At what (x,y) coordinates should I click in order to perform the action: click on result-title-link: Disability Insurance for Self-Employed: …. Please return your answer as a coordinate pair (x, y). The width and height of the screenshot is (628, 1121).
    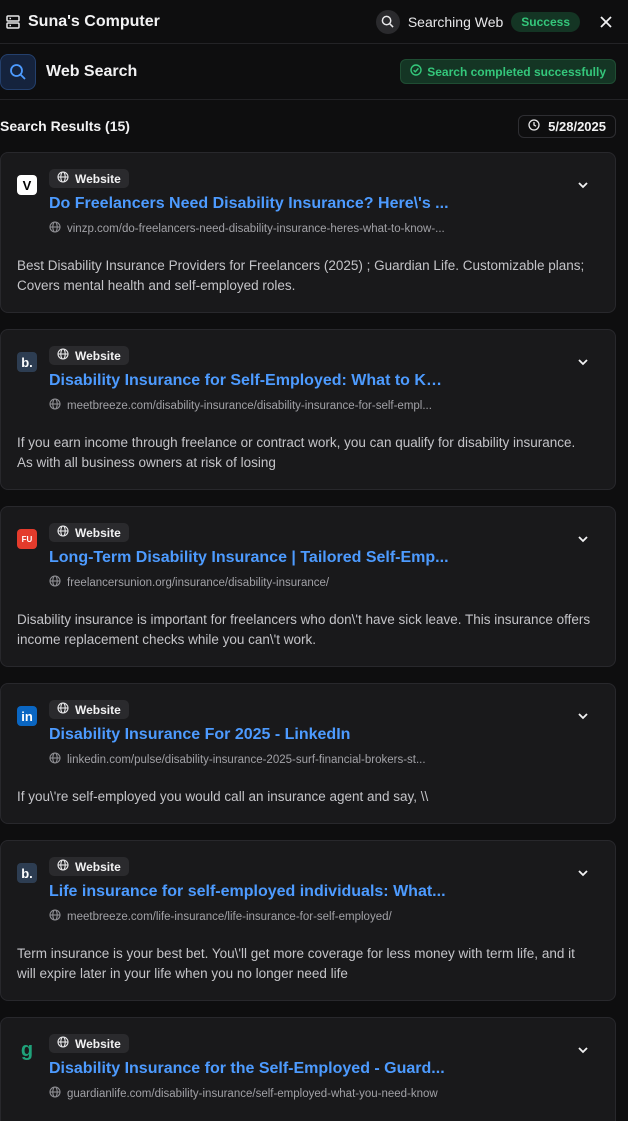
    Looking at the image, I should click on (249, 381).